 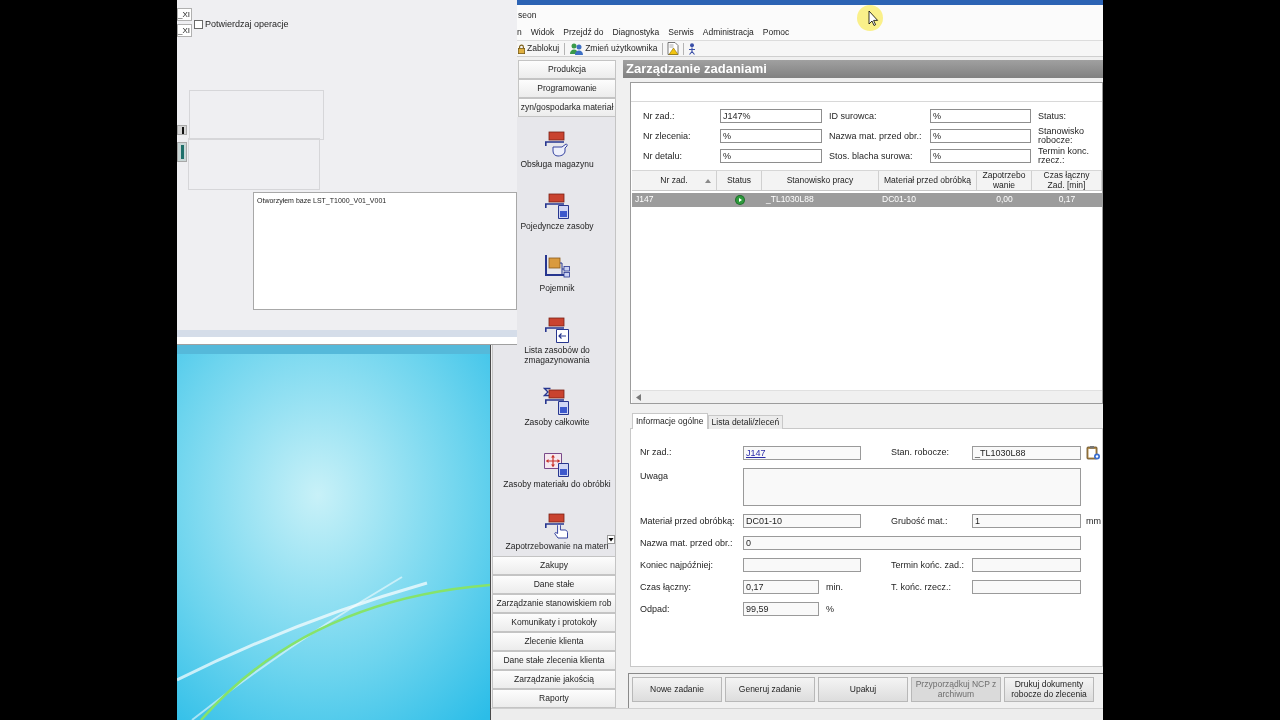 I want to click on action-button: Nowe zadanie, so click(x=677, y=689).